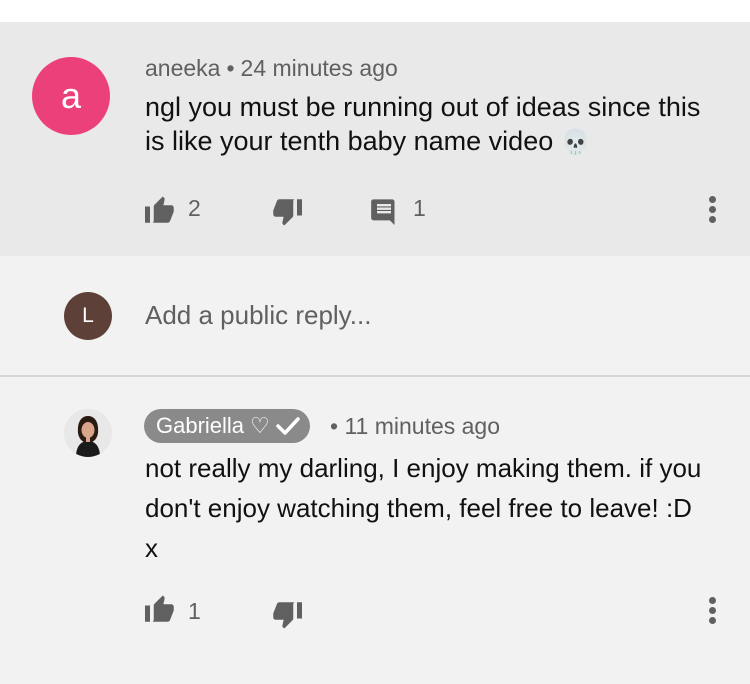  Describe the element at coordinates (194, 611) in the screenshot. I see `like-count: 1` at that location.